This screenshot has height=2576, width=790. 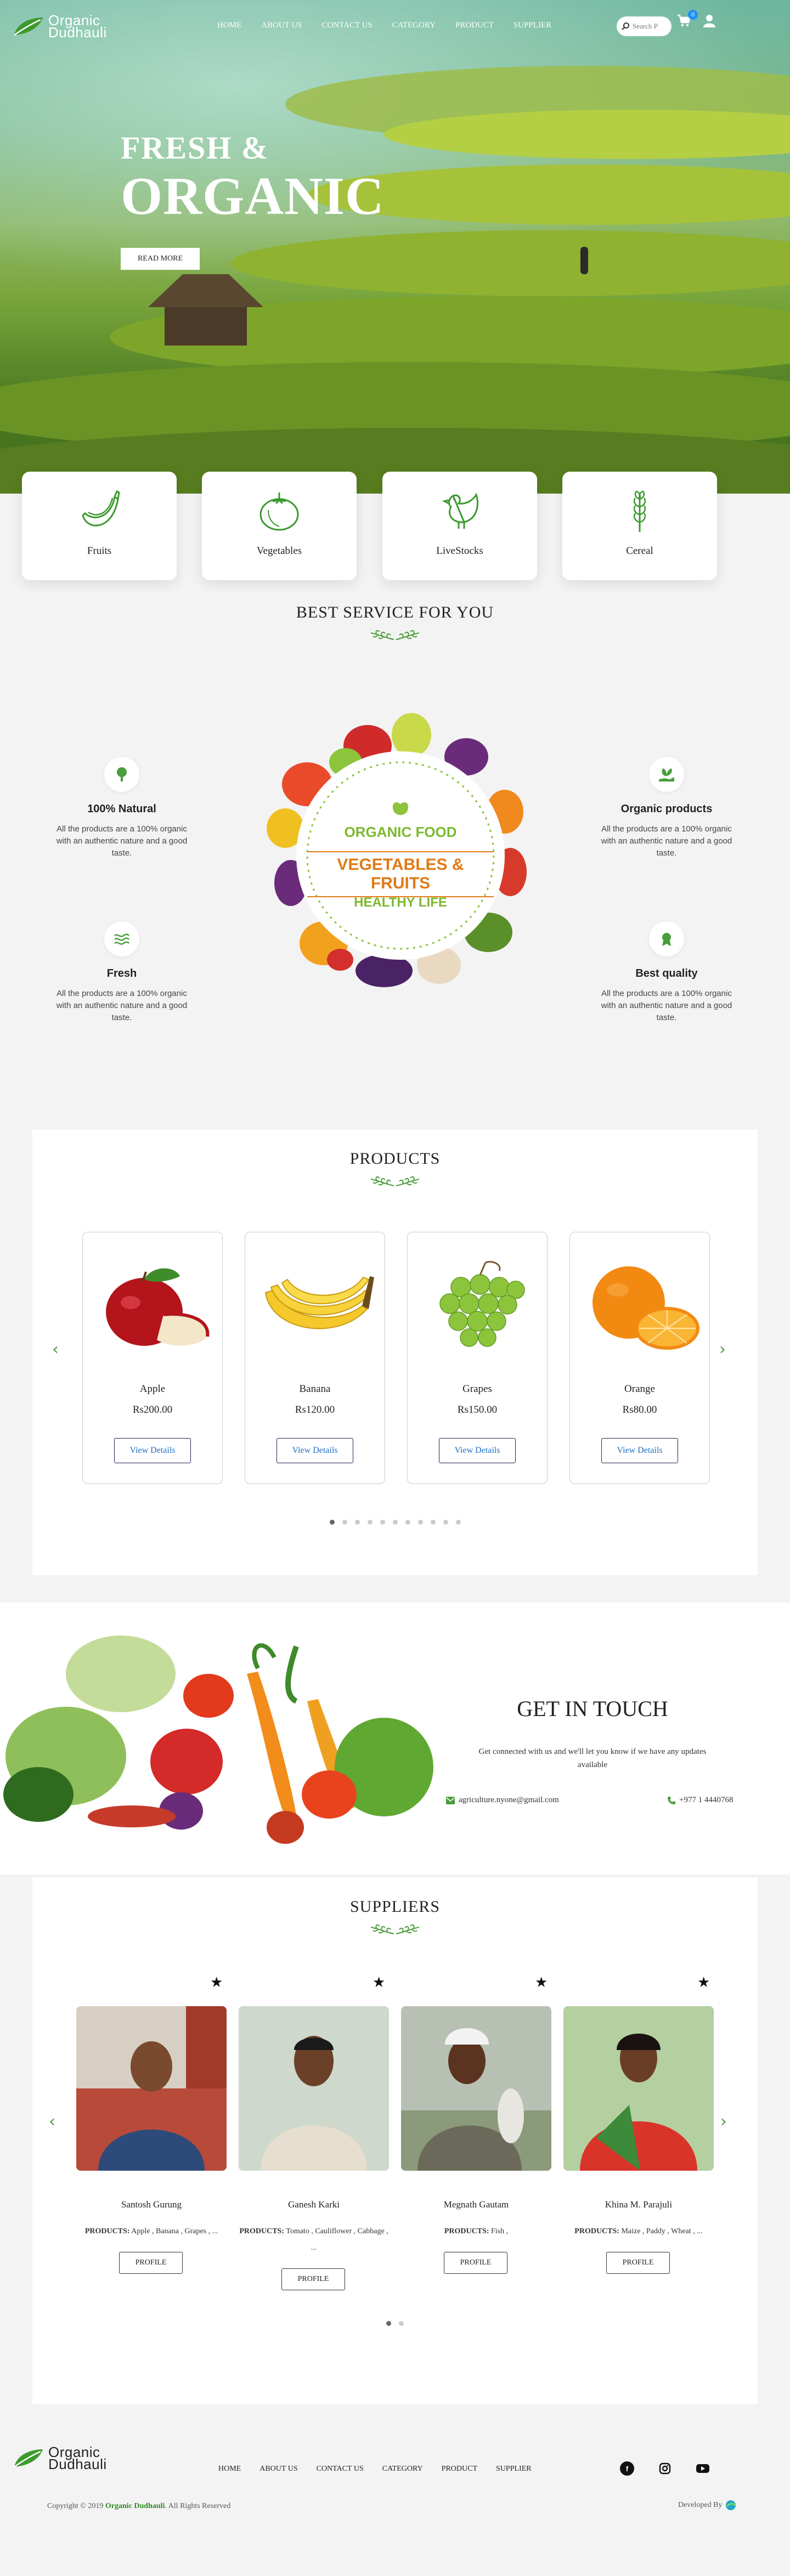 I want to click on nav-about: ABOUT US, so click(x=282, y=25).